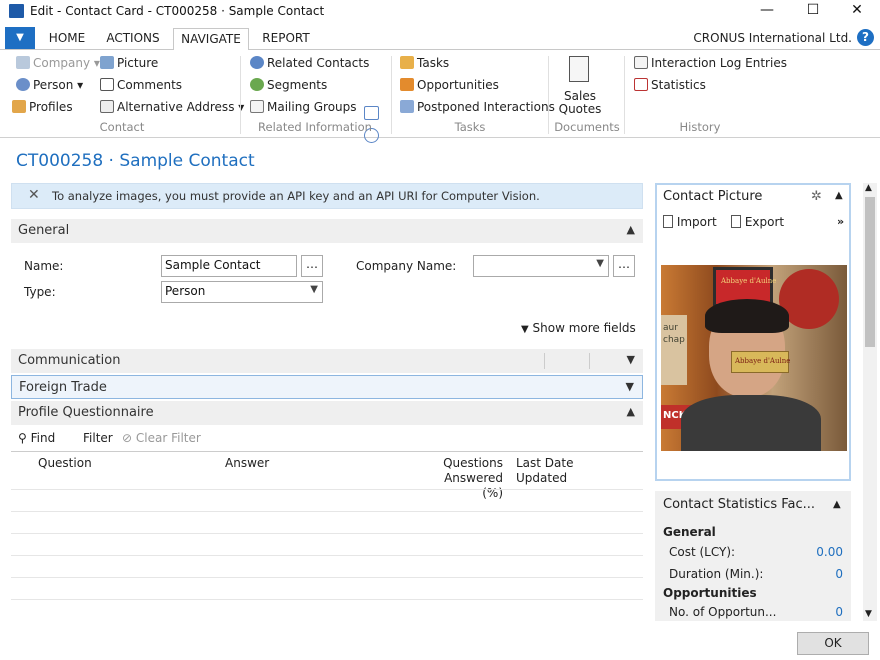 The height and width of the screenshot is (660, 880). Describe the element at coordinates (470, 127) in the screenshot. I see `group-tasks-label: Tasks` at that location.